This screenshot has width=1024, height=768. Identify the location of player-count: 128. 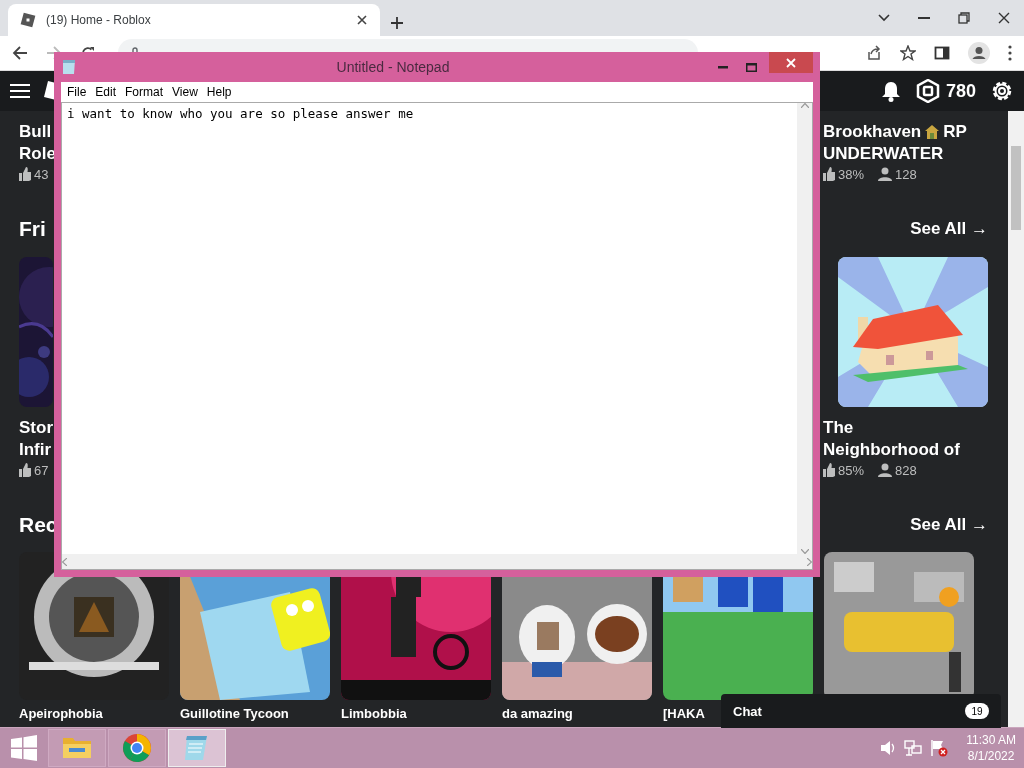
(906, 174).